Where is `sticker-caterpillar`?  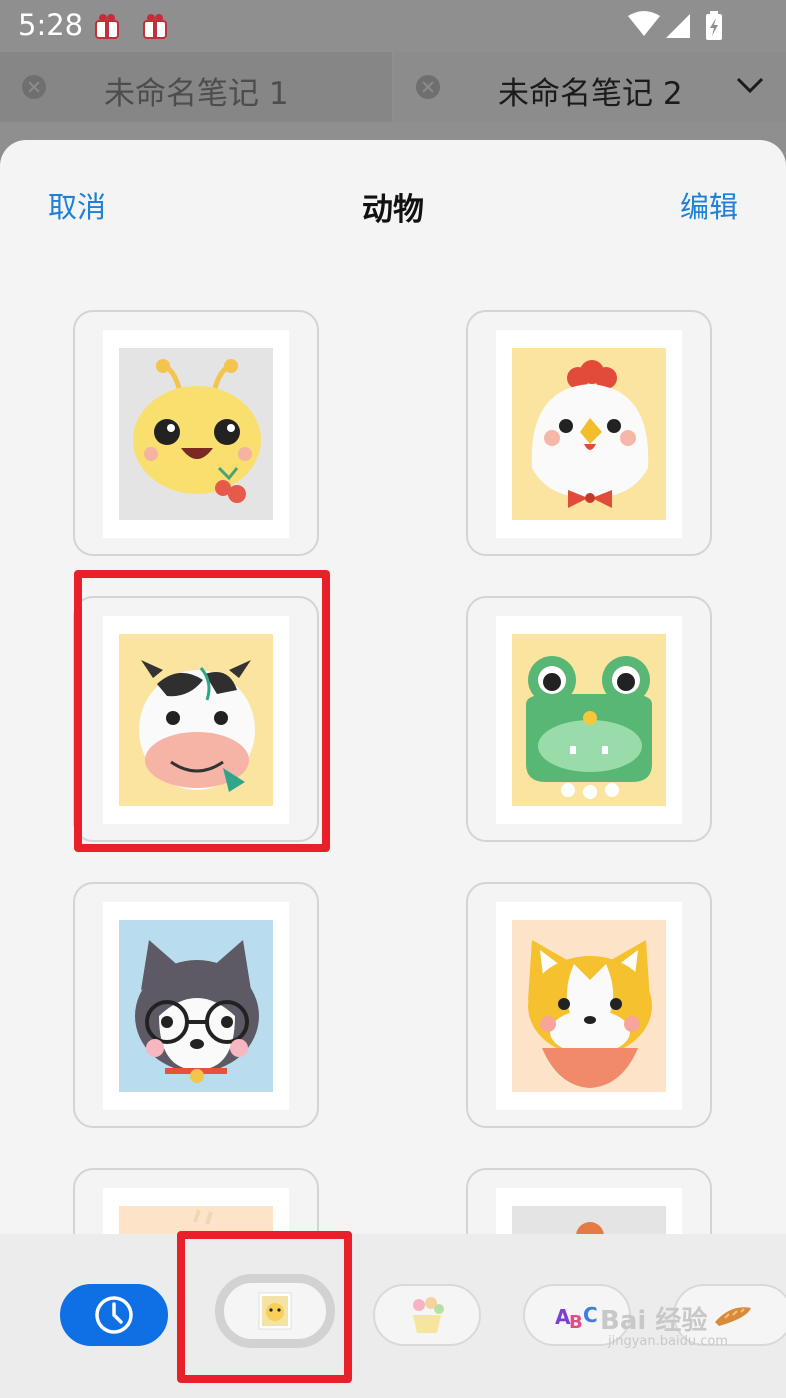 sticker-caterpillar is located at coordinates (196, 433).